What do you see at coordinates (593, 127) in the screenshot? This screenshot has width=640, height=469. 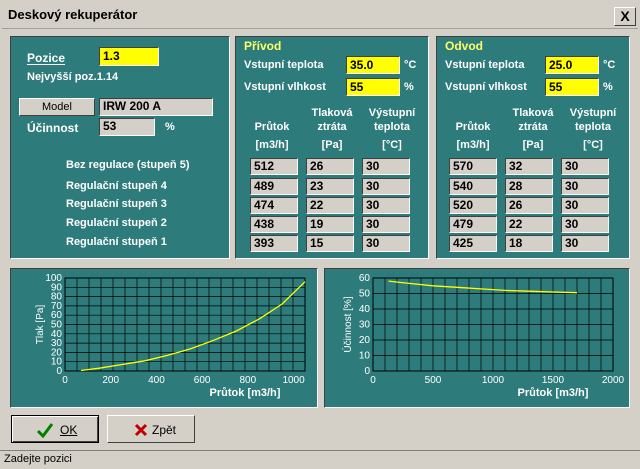 I see `odvod-col3-header-b: teplota` at bounding box center [593, 127].